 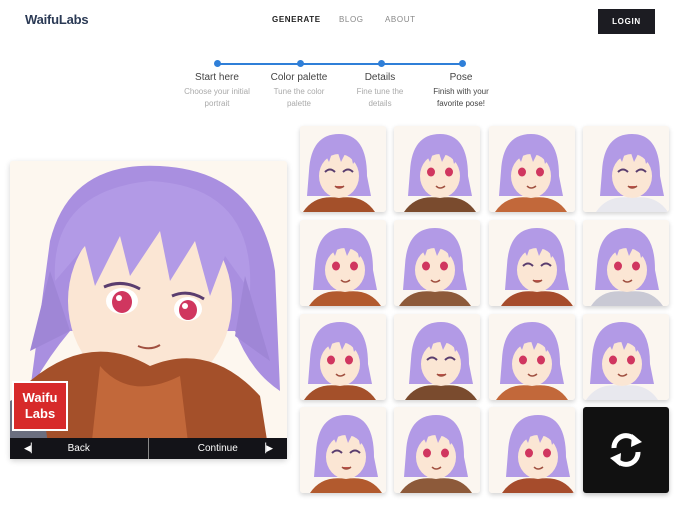 I want to click on refresh-icon, so click(x=626, y=450).